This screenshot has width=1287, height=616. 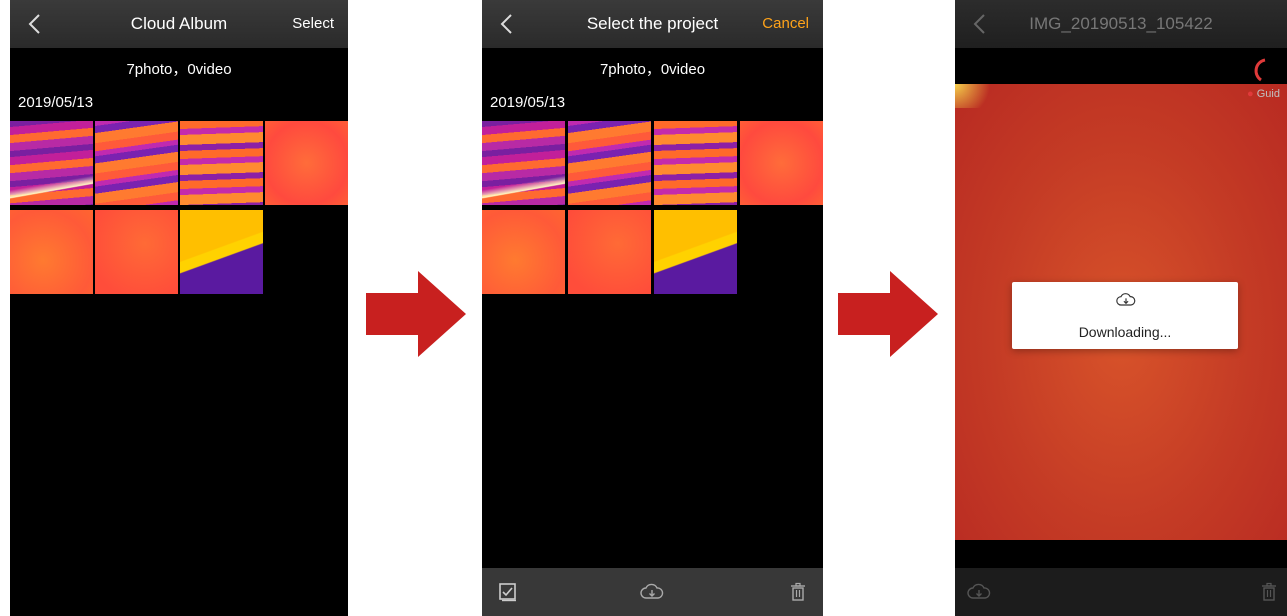 What do you see at coordinates (975, 96) in the screenshot?
I see `hot-spot` at bounding box center [975, 96].